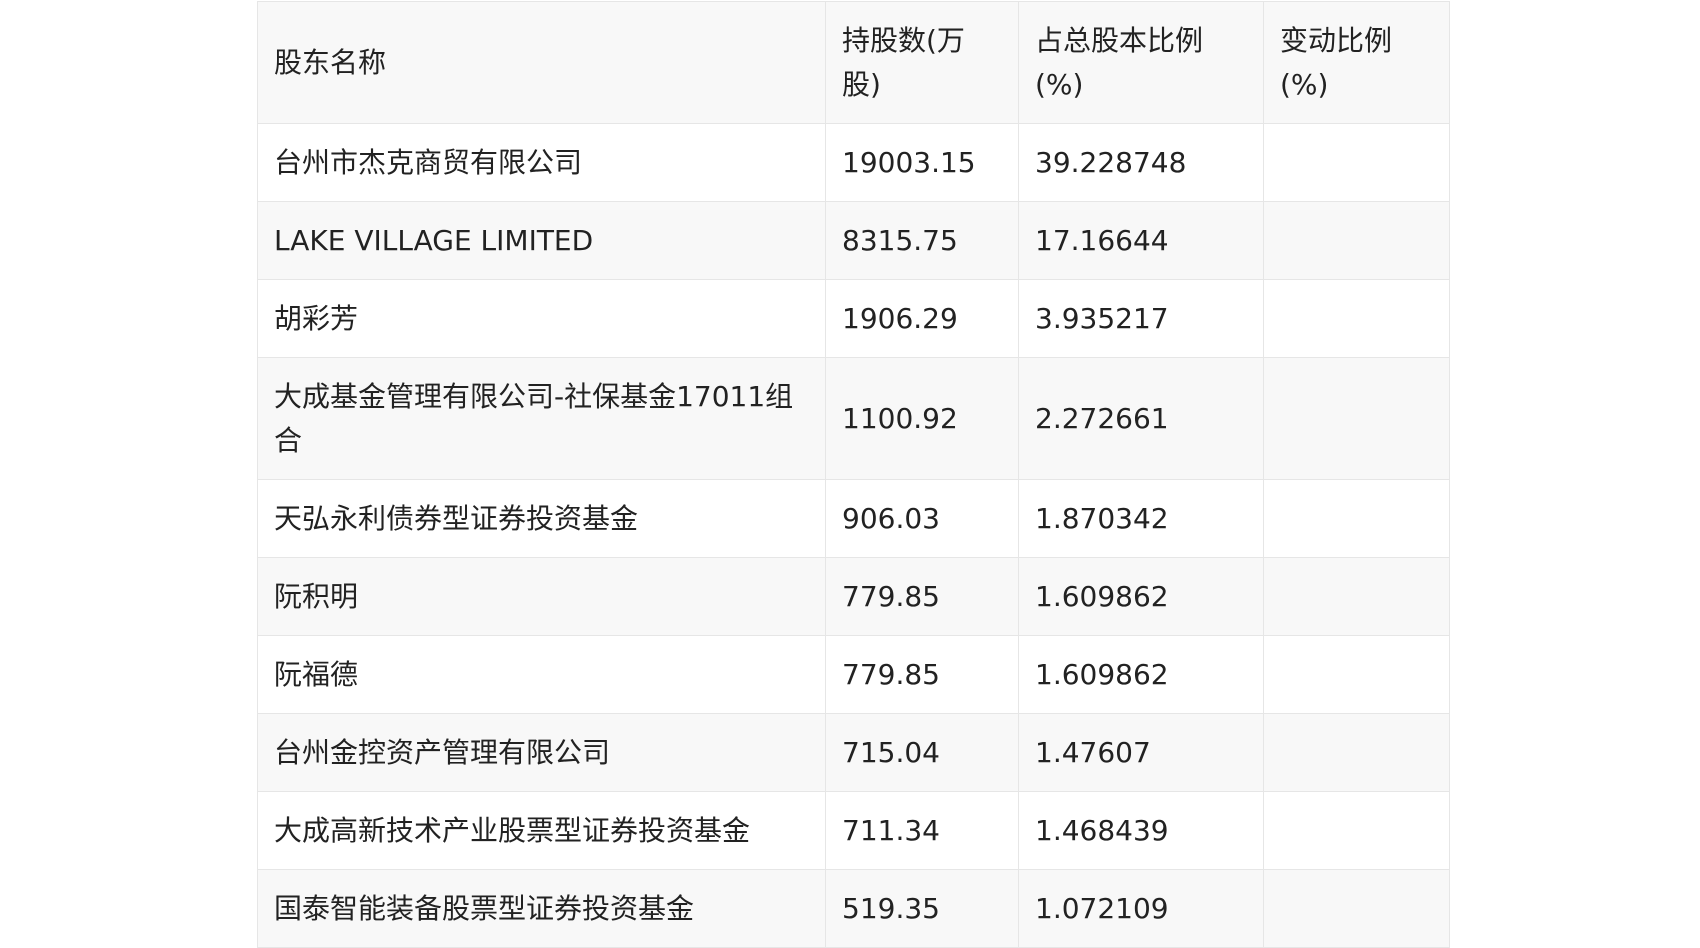 This screenshot has height=948, width=1700. I want to click on table-row: 胡彩芳 1906.29 3.935217, so click(853, 318).